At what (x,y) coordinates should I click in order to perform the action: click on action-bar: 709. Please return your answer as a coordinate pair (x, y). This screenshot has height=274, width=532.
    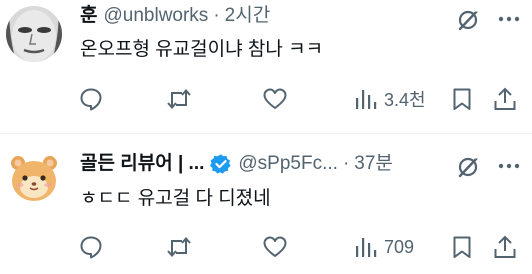
    Looking at the image, I should click on (266, 247).